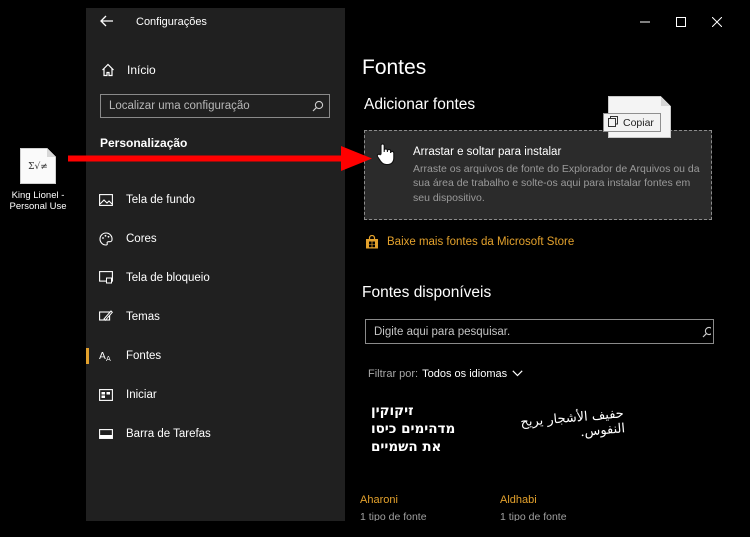 This screenshot has width=750, height=537. I want to click on desktop-file-label-line1: King Lionel -, so click(38, 195).